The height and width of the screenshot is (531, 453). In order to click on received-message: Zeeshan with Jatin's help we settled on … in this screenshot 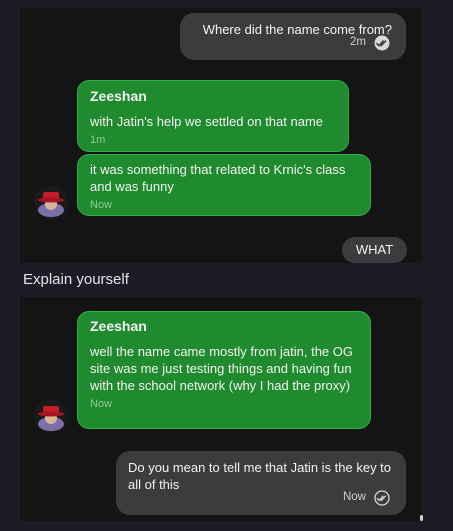, I will do `click(213, 116)`.